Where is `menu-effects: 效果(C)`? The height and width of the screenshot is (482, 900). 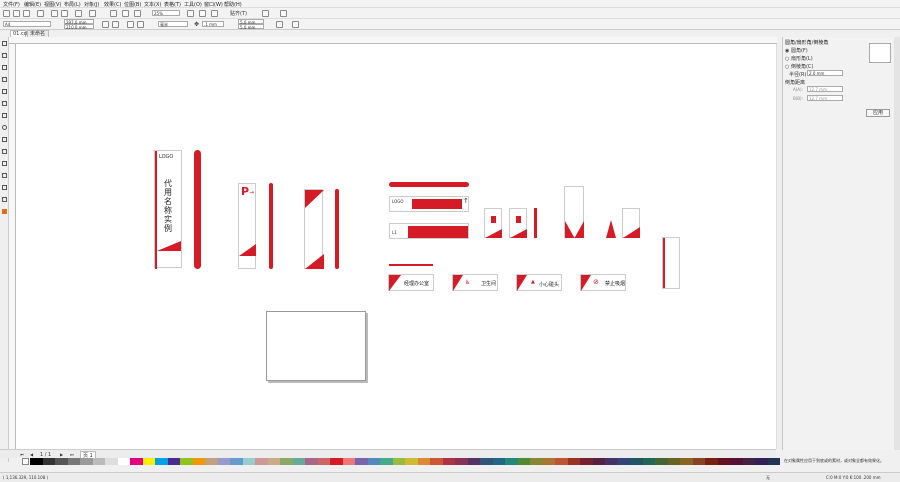 menu-effects: 效果(C) is located at coordinates (112, 4).